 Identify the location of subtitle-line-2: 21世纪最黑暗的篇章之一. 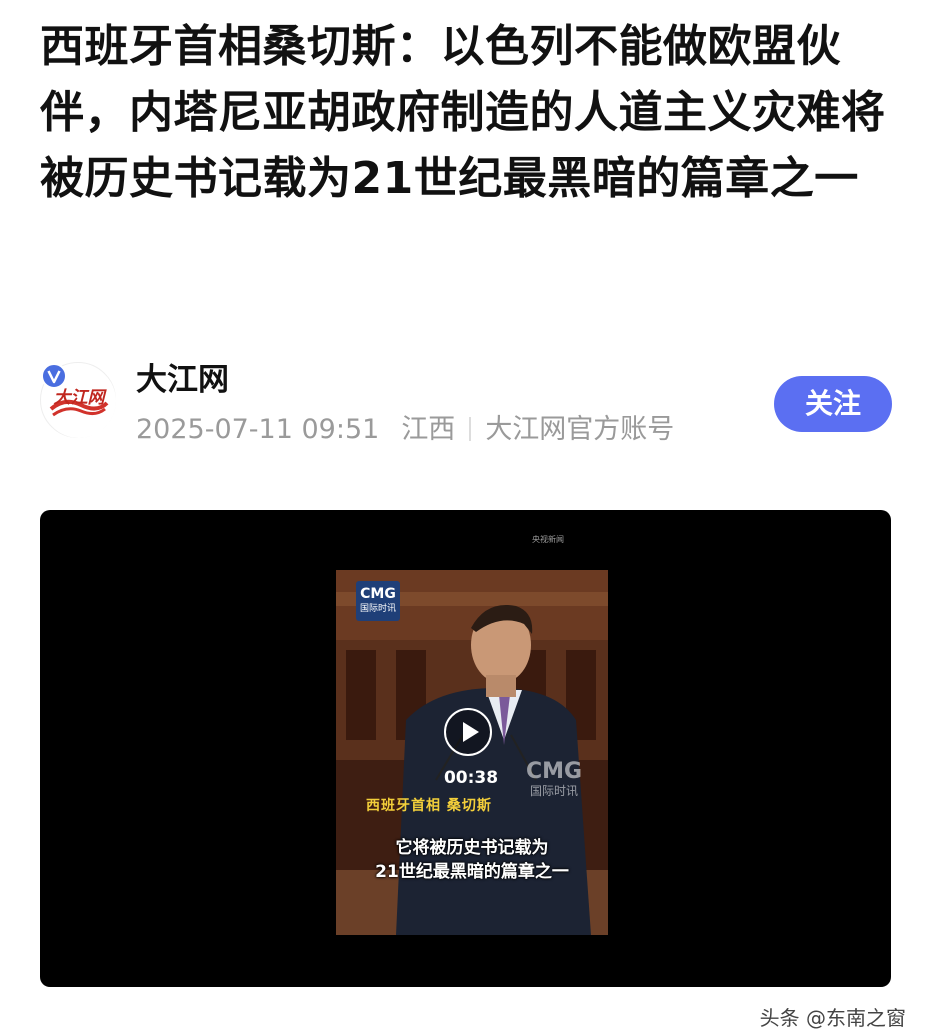
(472, 872).